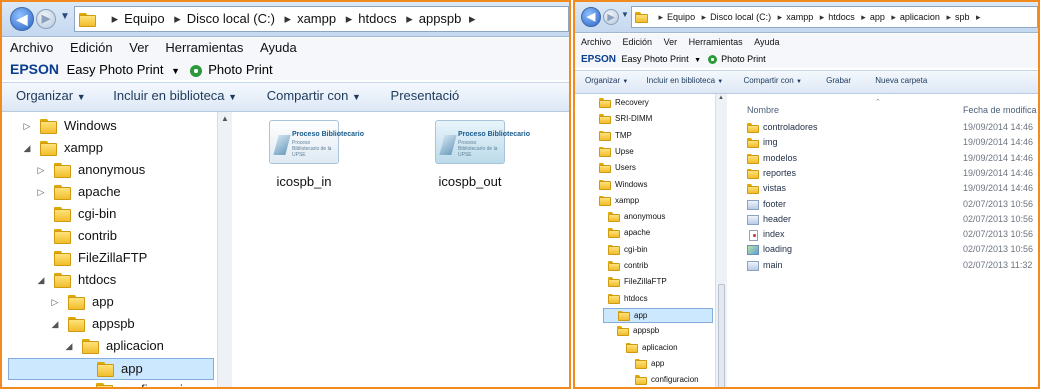 This screenshot has height=389, width=1040. Describe the element at coordinates (838, 81) in the screenshot. I see `grabar-button: Grabar` at that location.